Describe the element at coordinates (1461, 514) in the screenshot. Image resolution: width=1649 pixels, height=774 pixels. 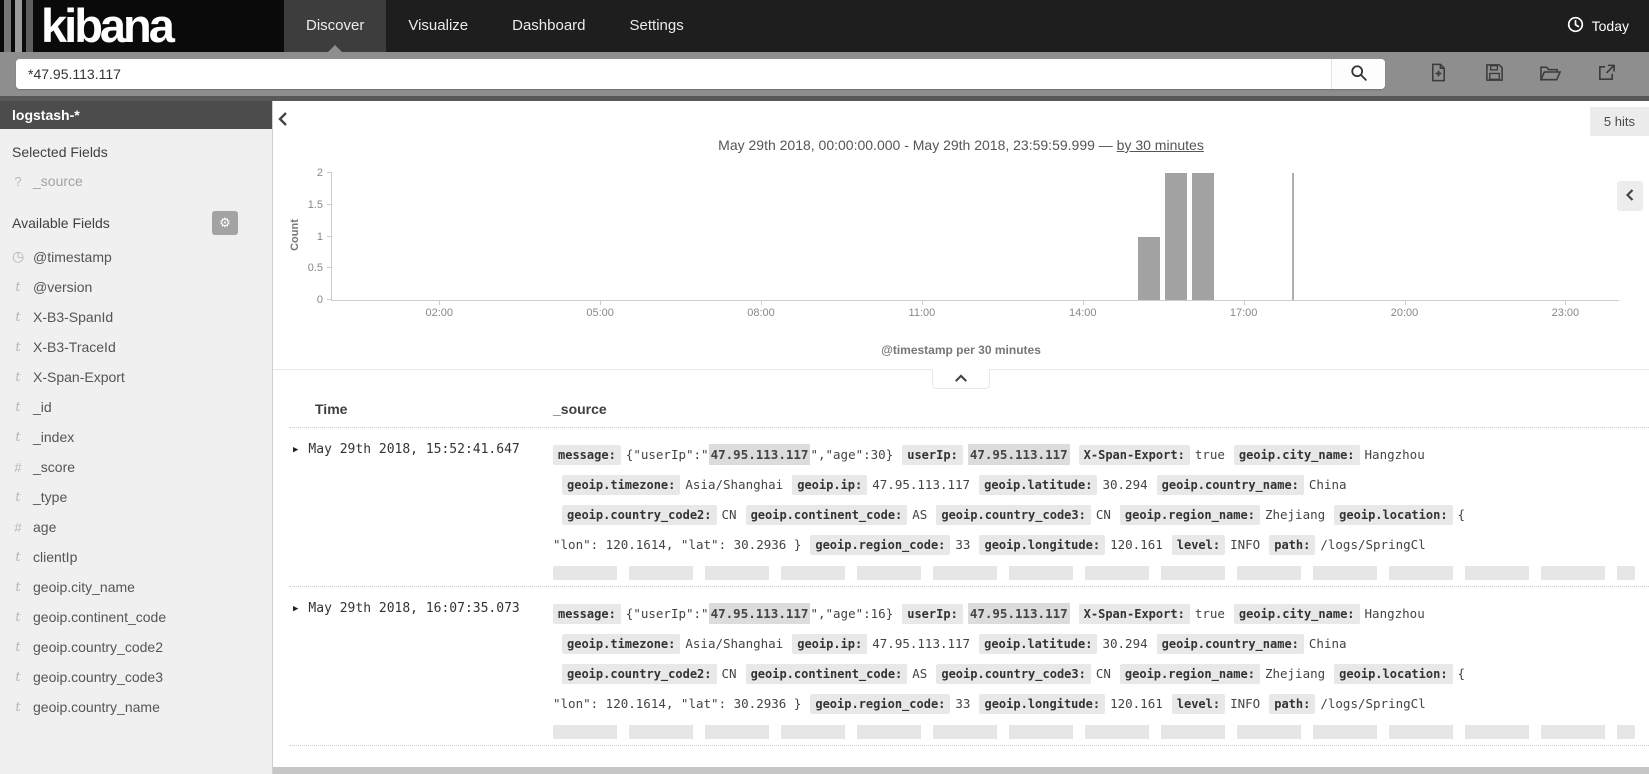
I see `field-value: {` at that location.